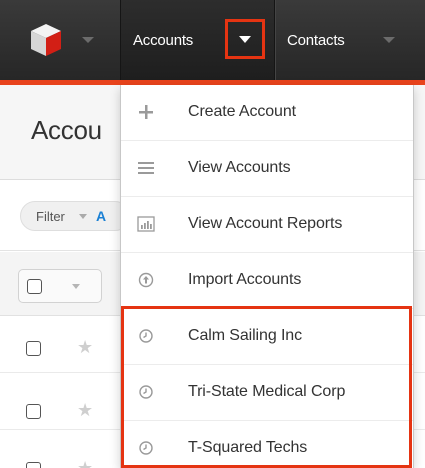 This screenshot has height=468, width=425. I want to click on menu-item-label: View Accounts, so click(239, 168).